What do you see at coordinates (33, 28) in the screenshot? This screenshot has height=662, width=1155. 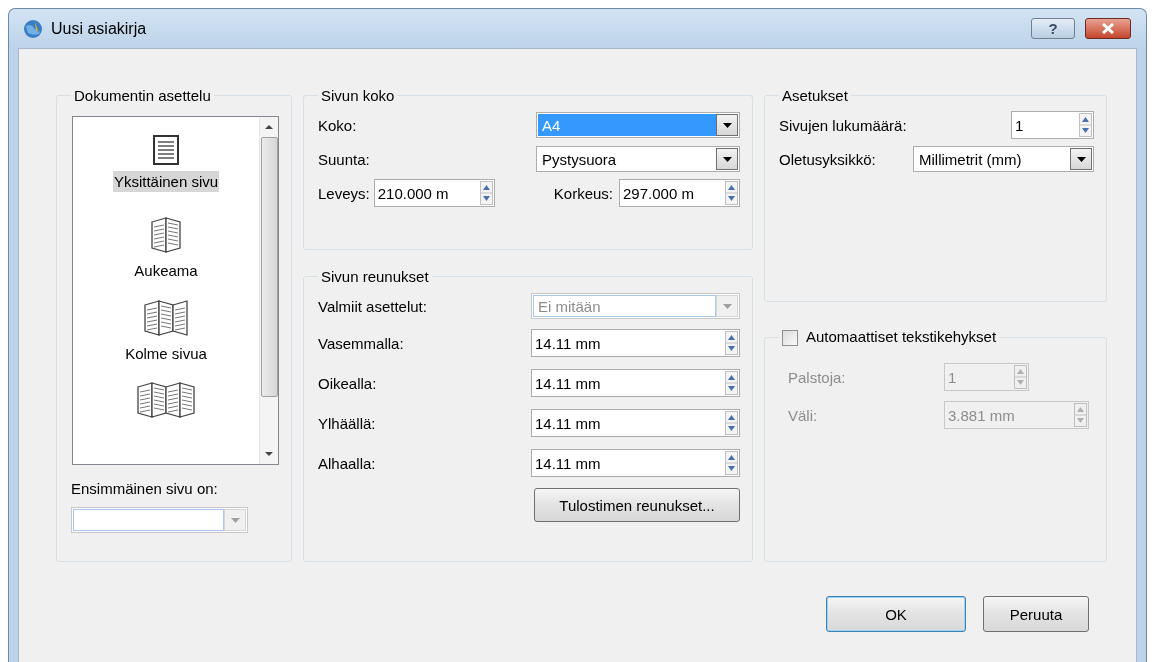 I see `globe-icon` at bounding box center [33, 28].